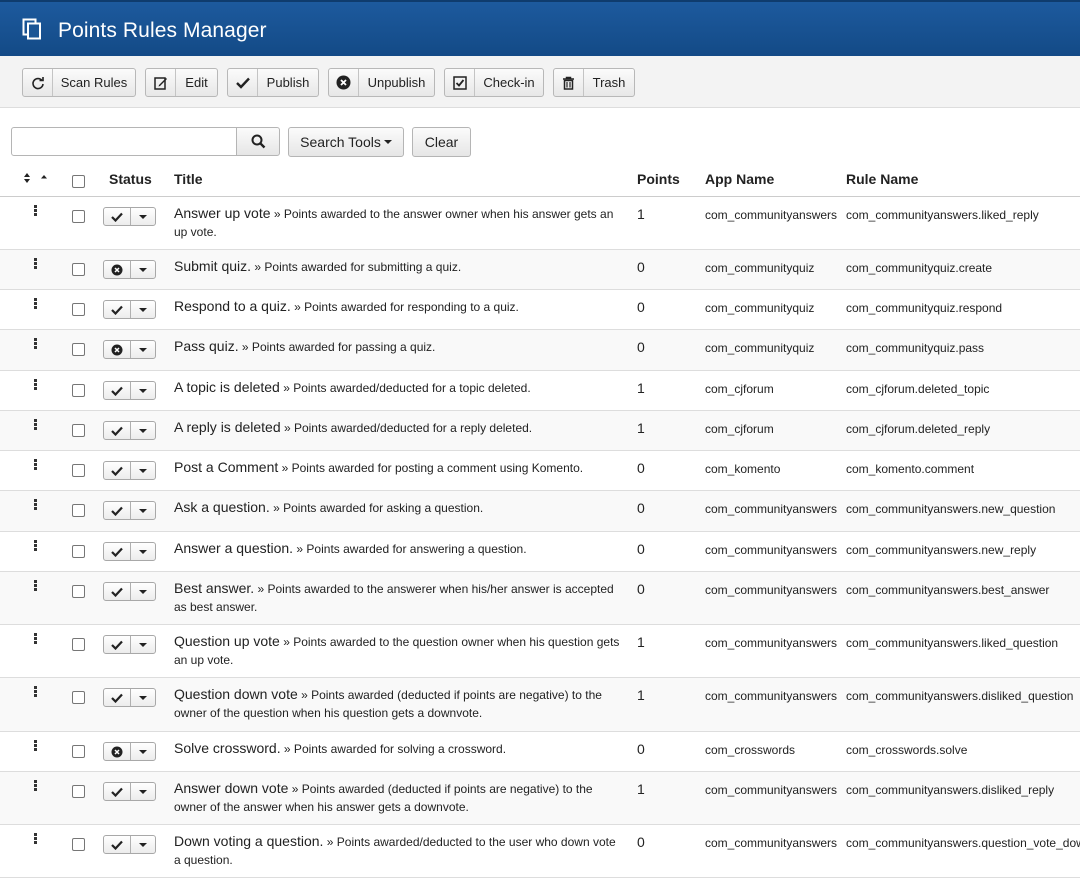 The image size is (1080, 880). What do you see at coordinates (188, 179) in the screenshot?
I see `column-title: Title` at bounding box center [188, 179].